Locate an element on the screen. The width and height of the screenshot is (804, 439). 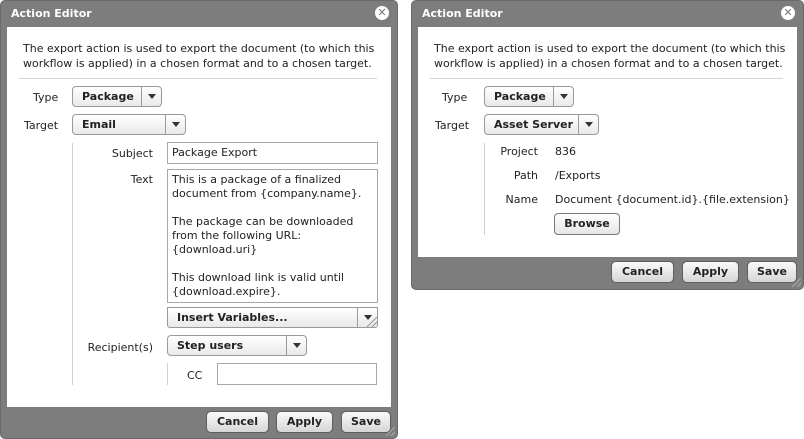
cc-indent-line is located at coordinates (167, 374).